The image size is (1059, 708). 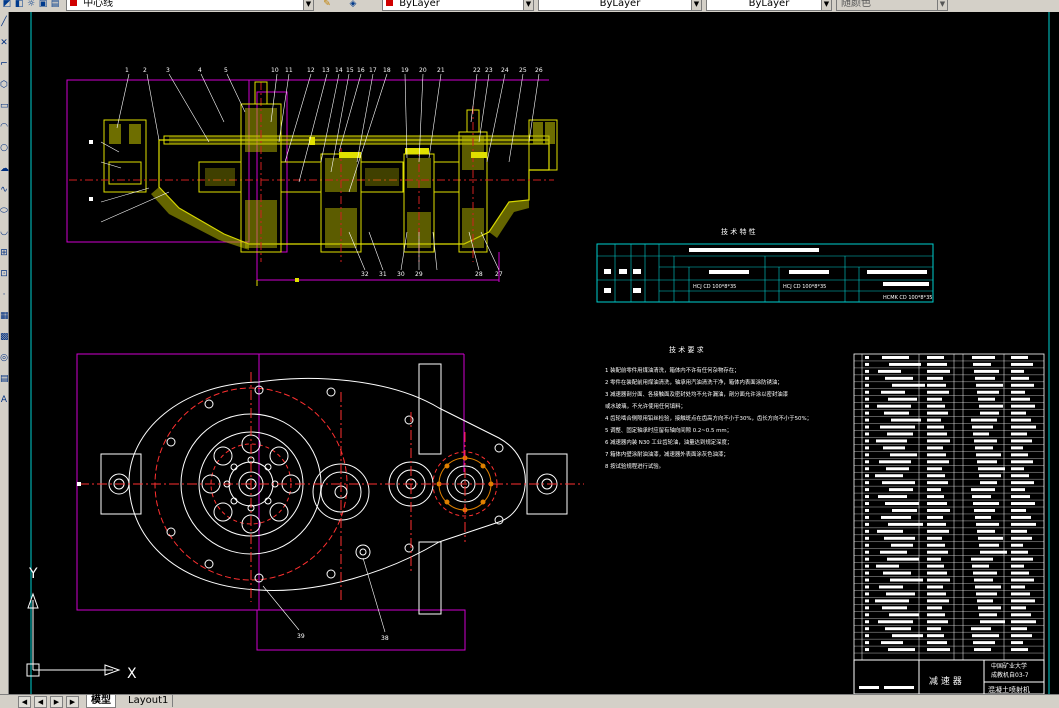 What do you see at coordinates (4, 190) in the screenshot?
I see `spline-tool-icon: ∿` at bounding box center [4, 190].